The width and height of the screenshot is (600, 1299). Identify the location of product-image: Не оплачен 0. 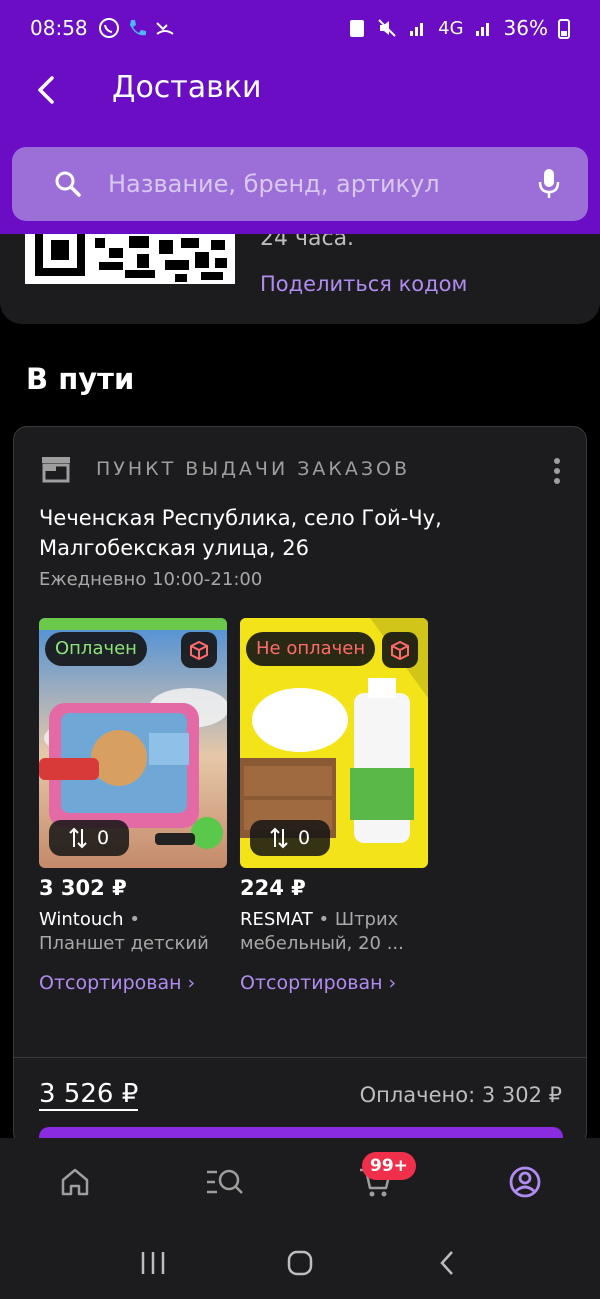
(334, 743).